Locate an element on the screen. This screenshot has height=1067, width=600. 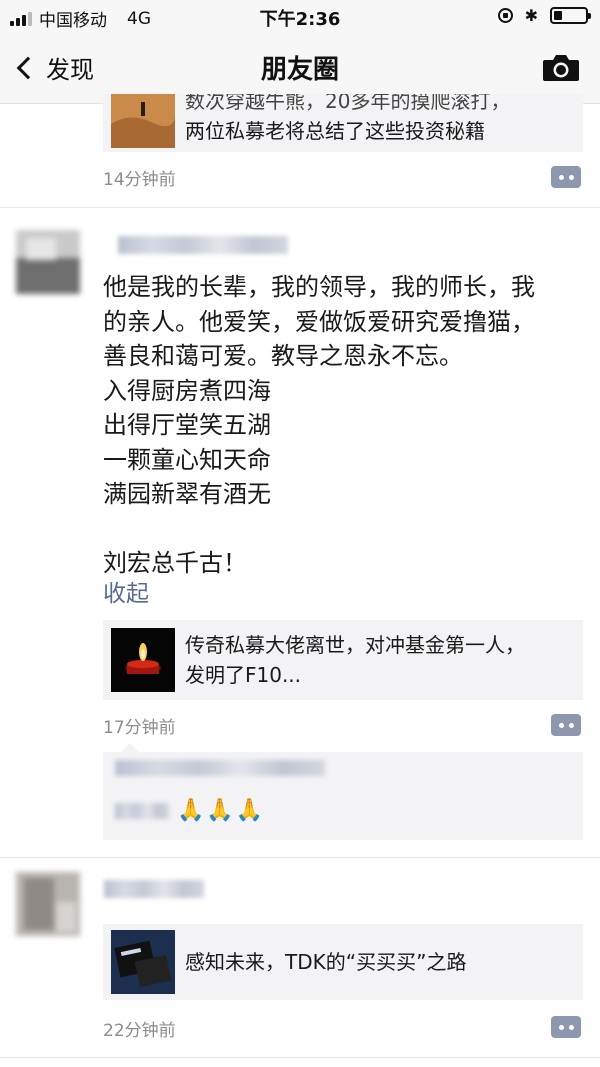
moment-post: 数次穿越牛熊，20多年的摸爬滚打， 两位私募老将总结了这些投资秘籍 14分钟前 is located at coordinates (300, 151).